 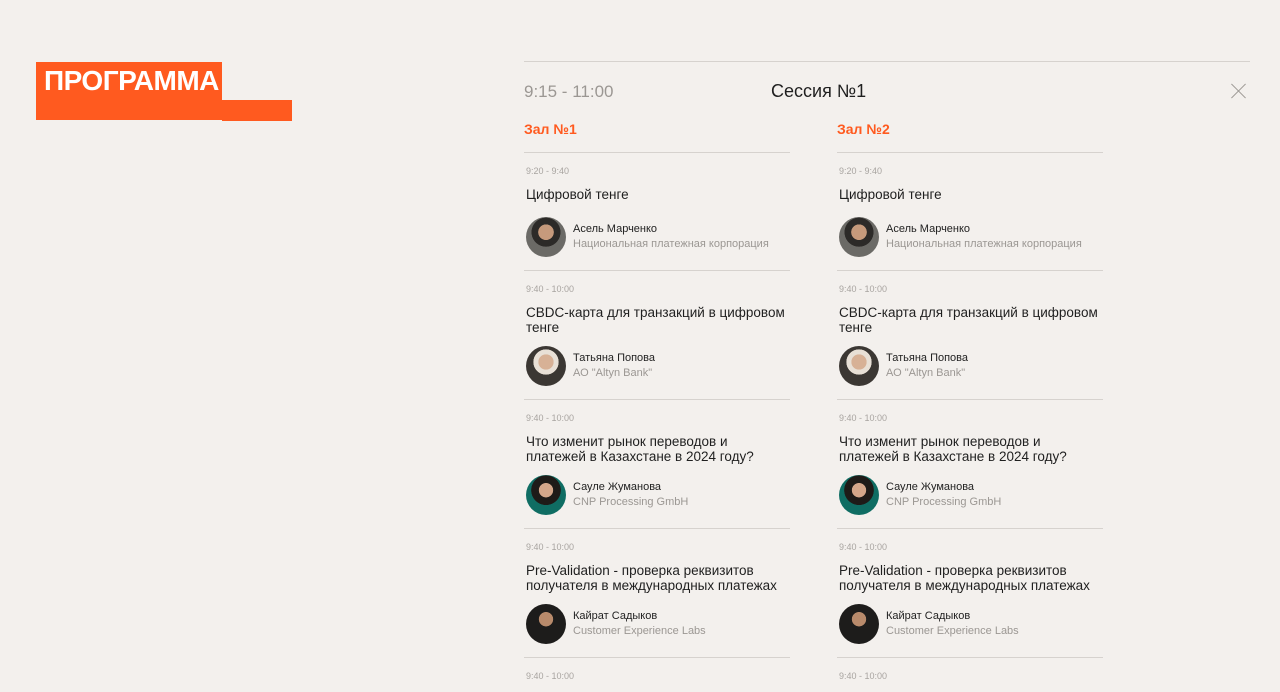 What do you see at coordinates (569, 91) in the screenshot?
I see `session-time: 9:15 - 11:00` at bounding box center [569, 91].